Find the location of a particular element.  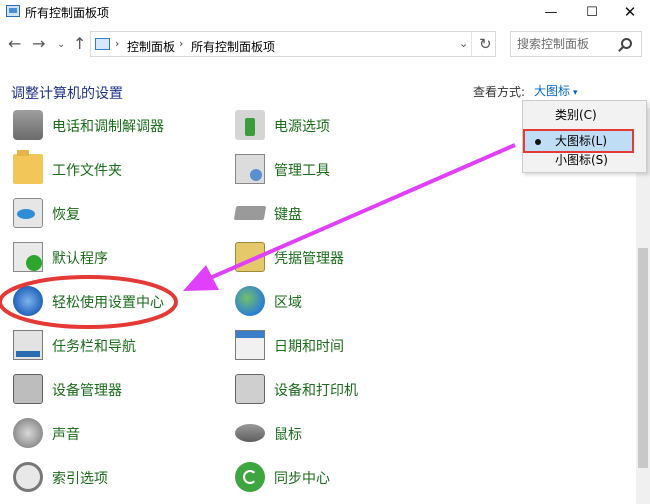

search-input is located at coordinates (567, 44).